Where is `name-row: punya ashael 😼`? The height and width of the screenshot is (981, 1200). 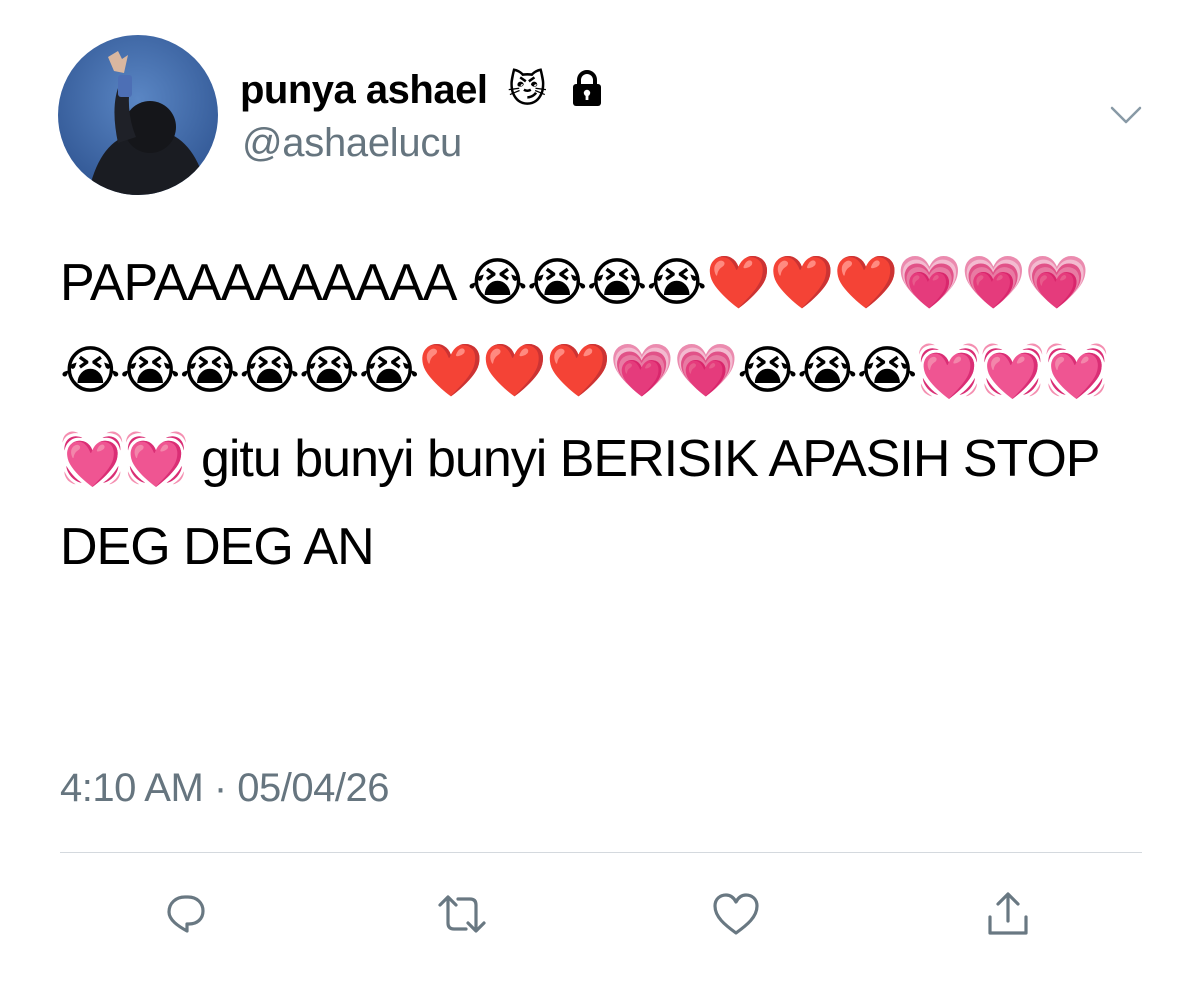 name-row: punya ashael 😼 is located at coordinates (423, 90).